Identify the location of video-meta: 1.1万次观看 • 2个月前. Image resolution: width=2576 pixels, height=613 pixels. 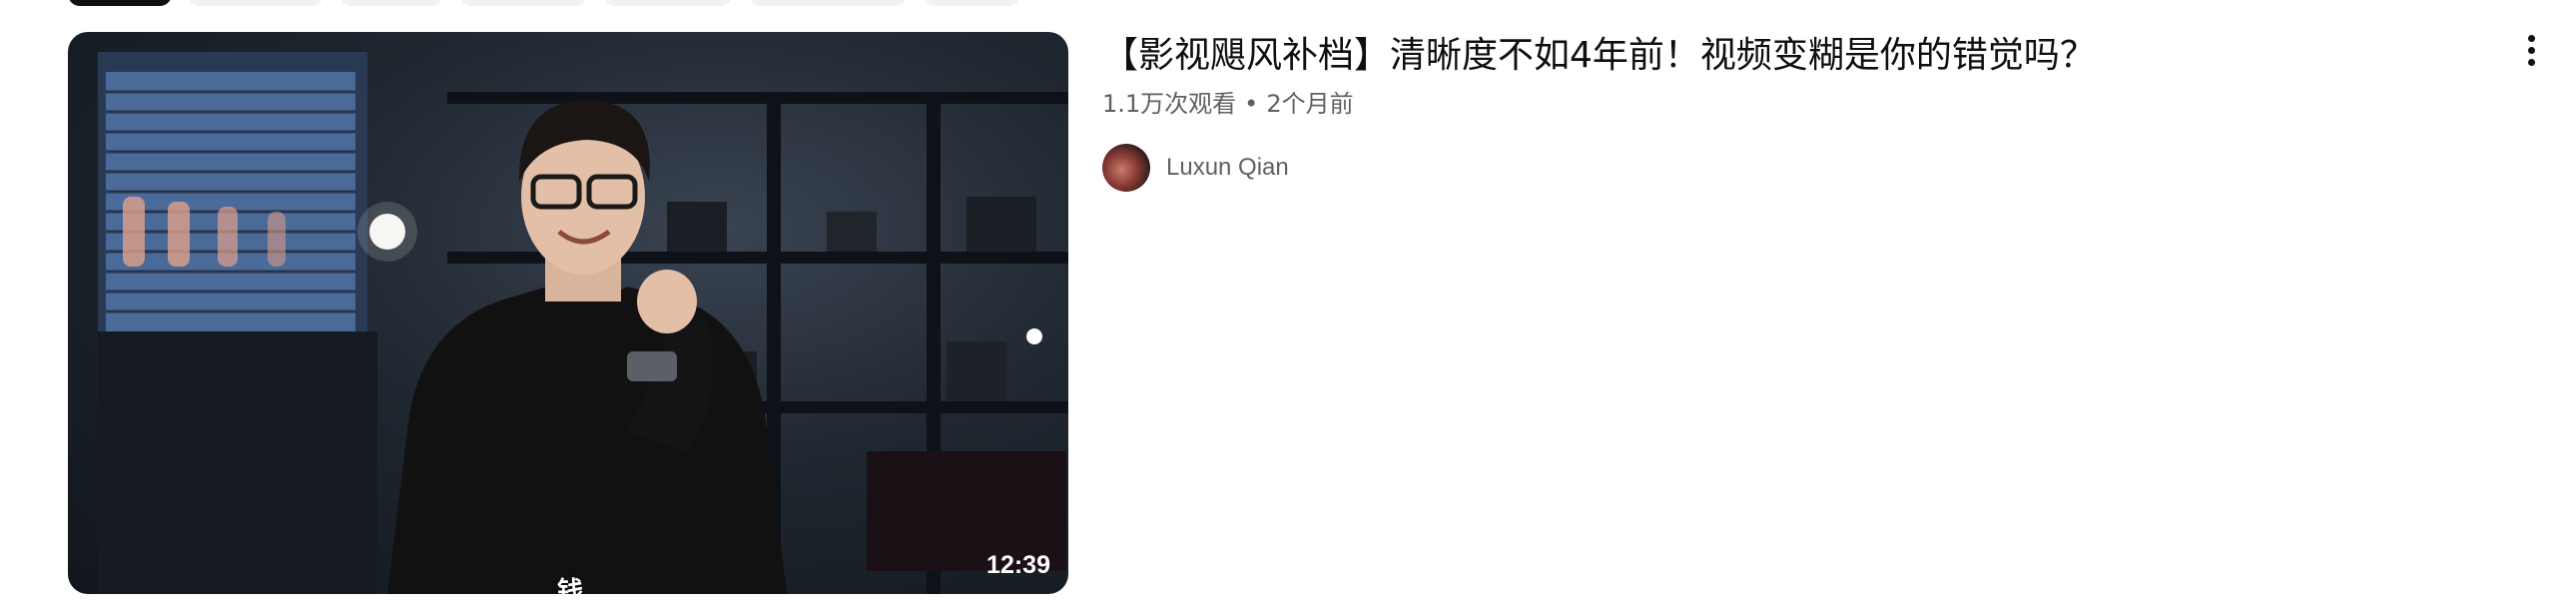
(1228, 101).